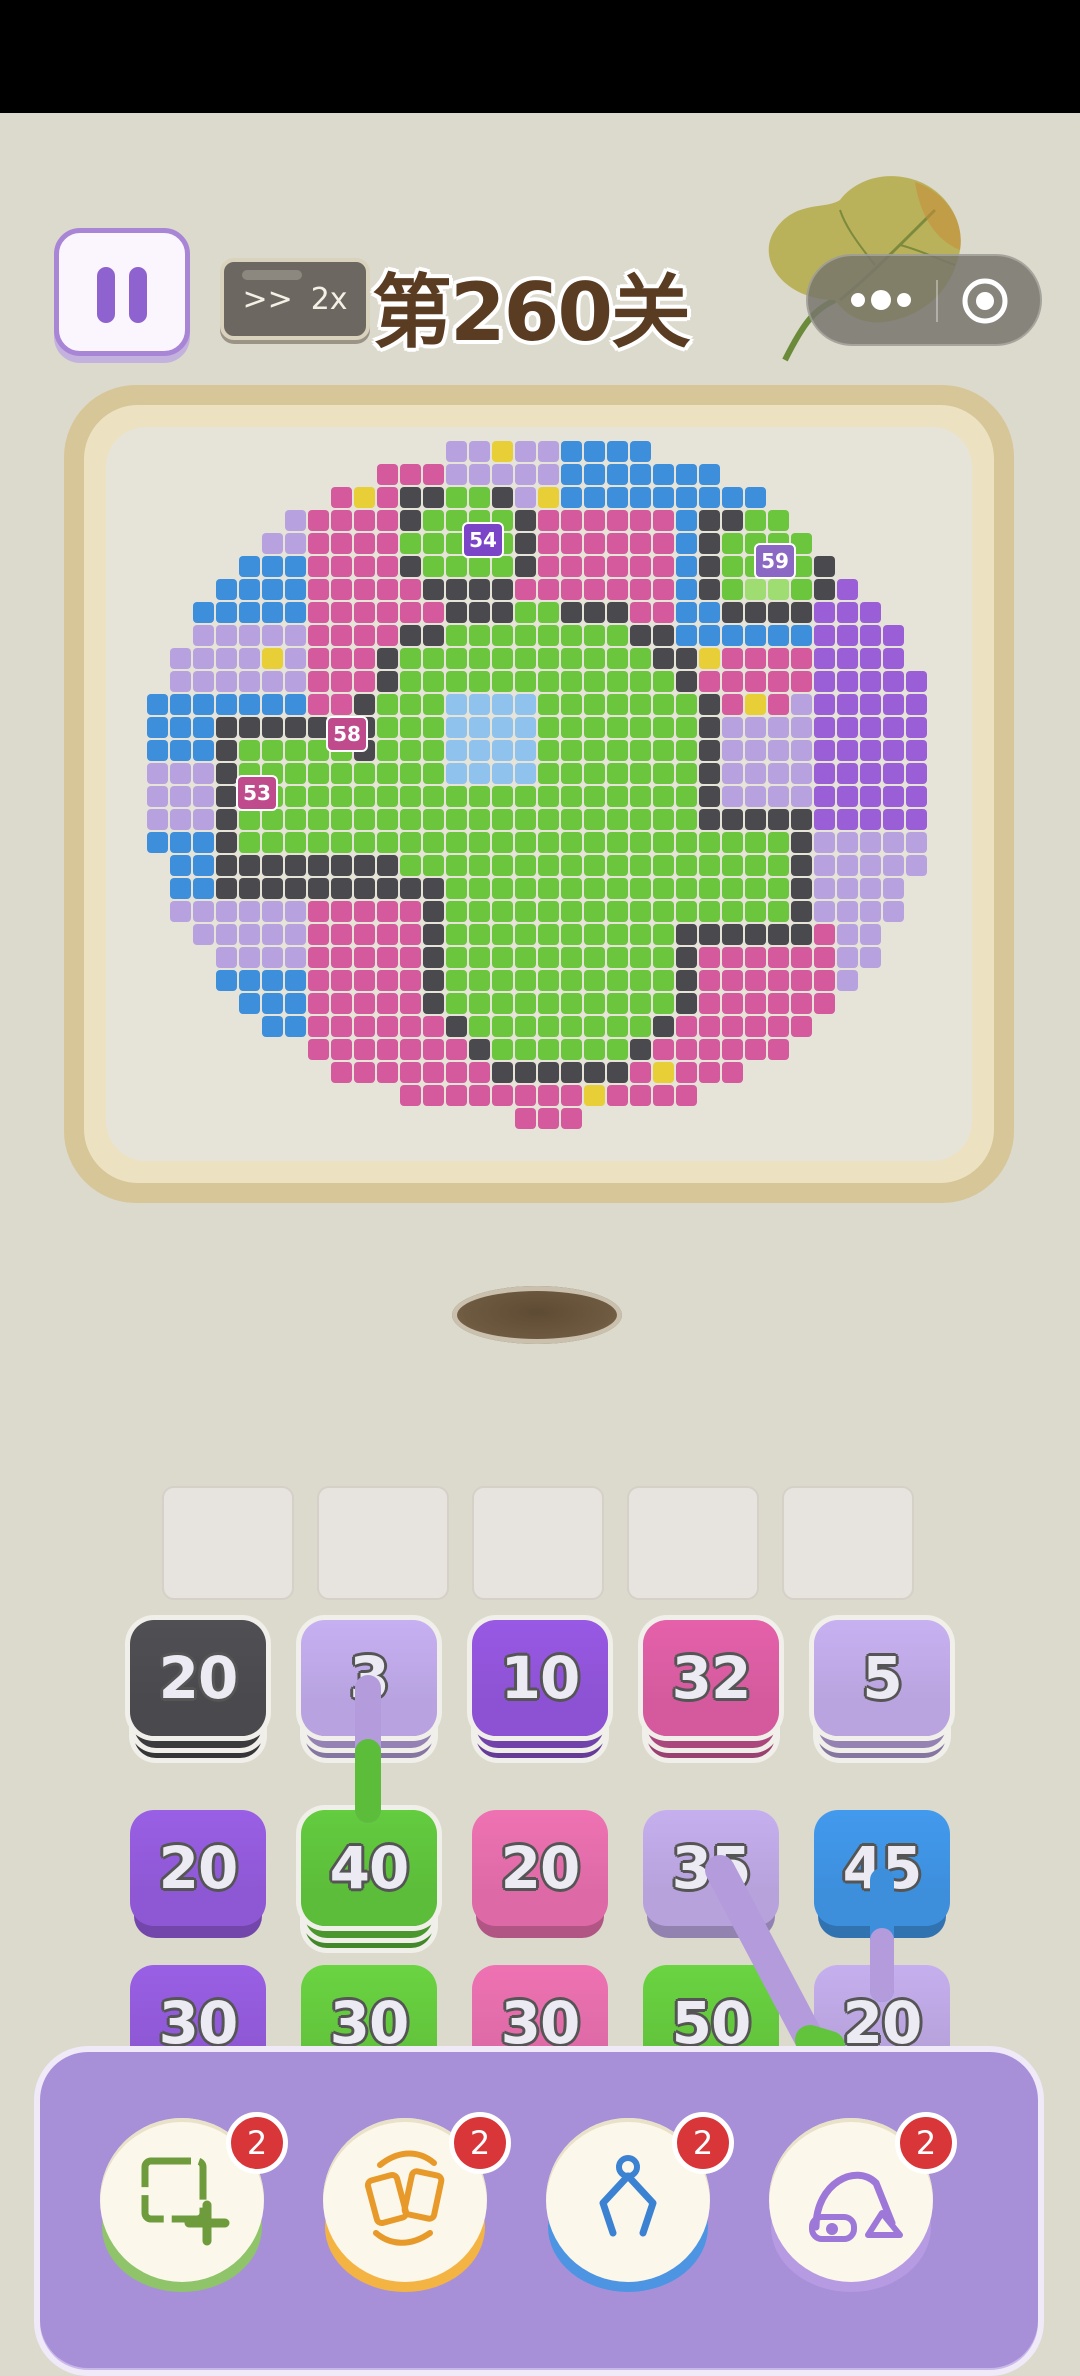 The image size is (1080, 2376). Describe the element at coordinates (405, 2200) in the screenshot. I see `shuffle-icon` at that location.